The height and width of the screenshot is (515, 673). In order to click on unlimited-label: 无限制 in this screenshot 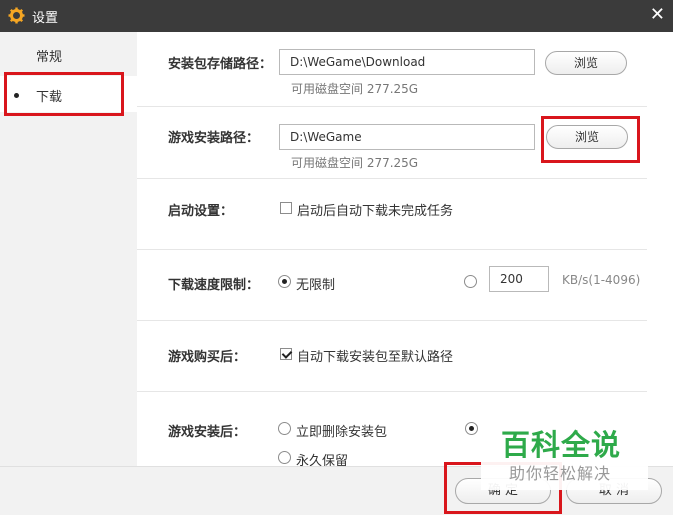, I will do `click(315, 283)`.